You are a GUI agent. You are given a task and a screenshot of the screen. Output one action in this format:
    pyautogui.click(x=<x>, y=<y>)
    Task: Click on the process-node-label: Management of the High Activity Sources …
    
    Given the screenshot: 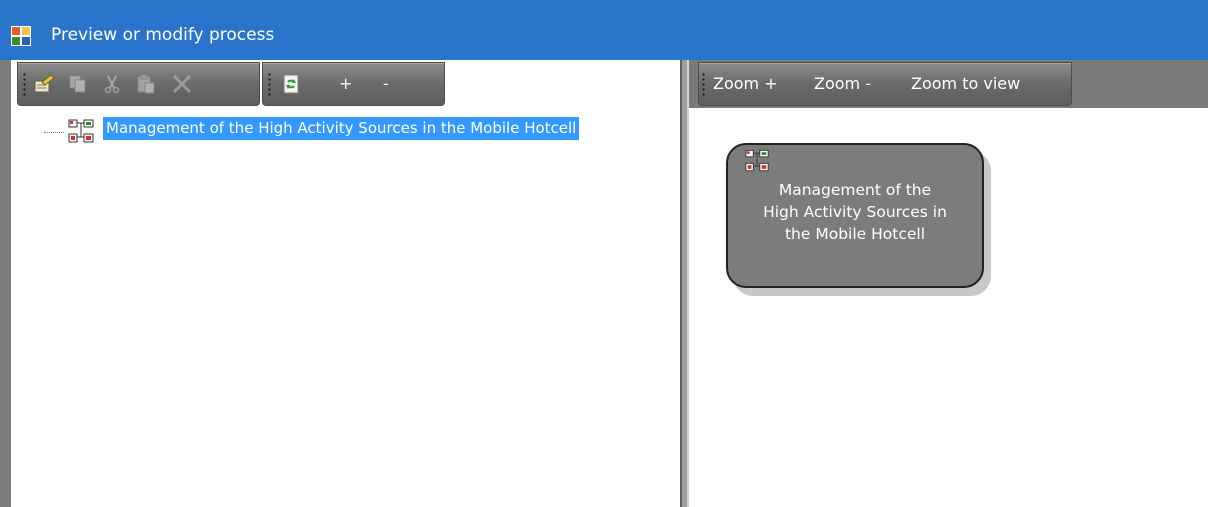 What is the action you would take?
    pyautogui.click(x=855, y=212)
    